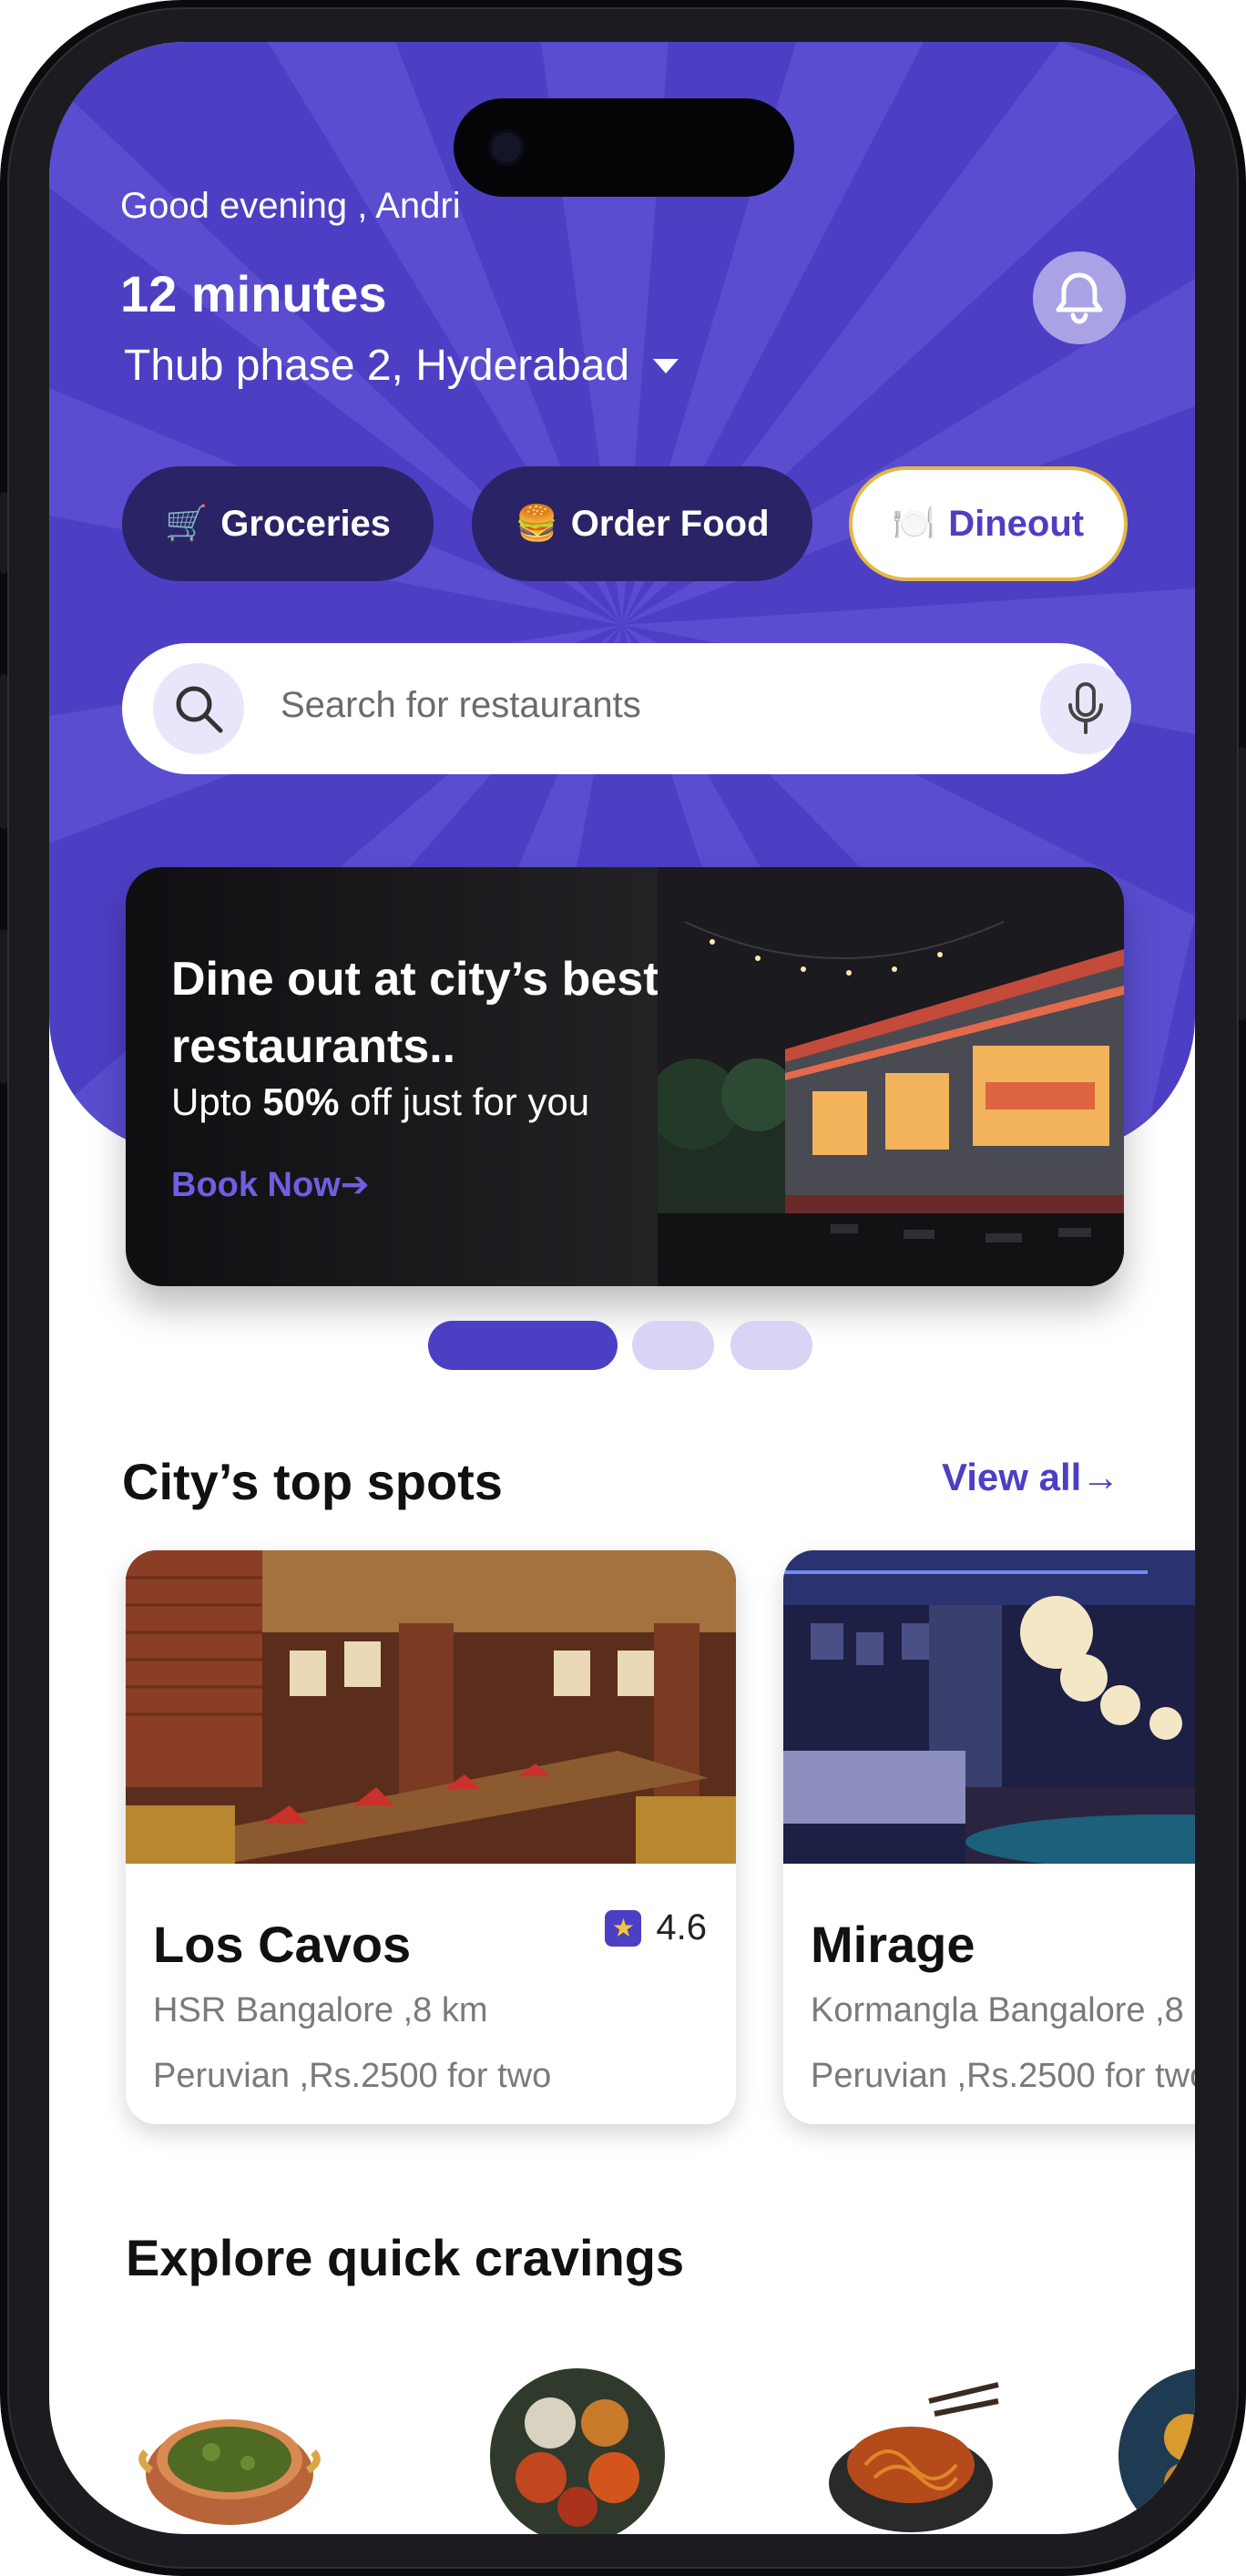 This screenshot has width=1246, height=2576. What do you see at coordinates (306, 523) in the screenshot?
I see `tab-label: Groceries` at bounding box center [306, 523].